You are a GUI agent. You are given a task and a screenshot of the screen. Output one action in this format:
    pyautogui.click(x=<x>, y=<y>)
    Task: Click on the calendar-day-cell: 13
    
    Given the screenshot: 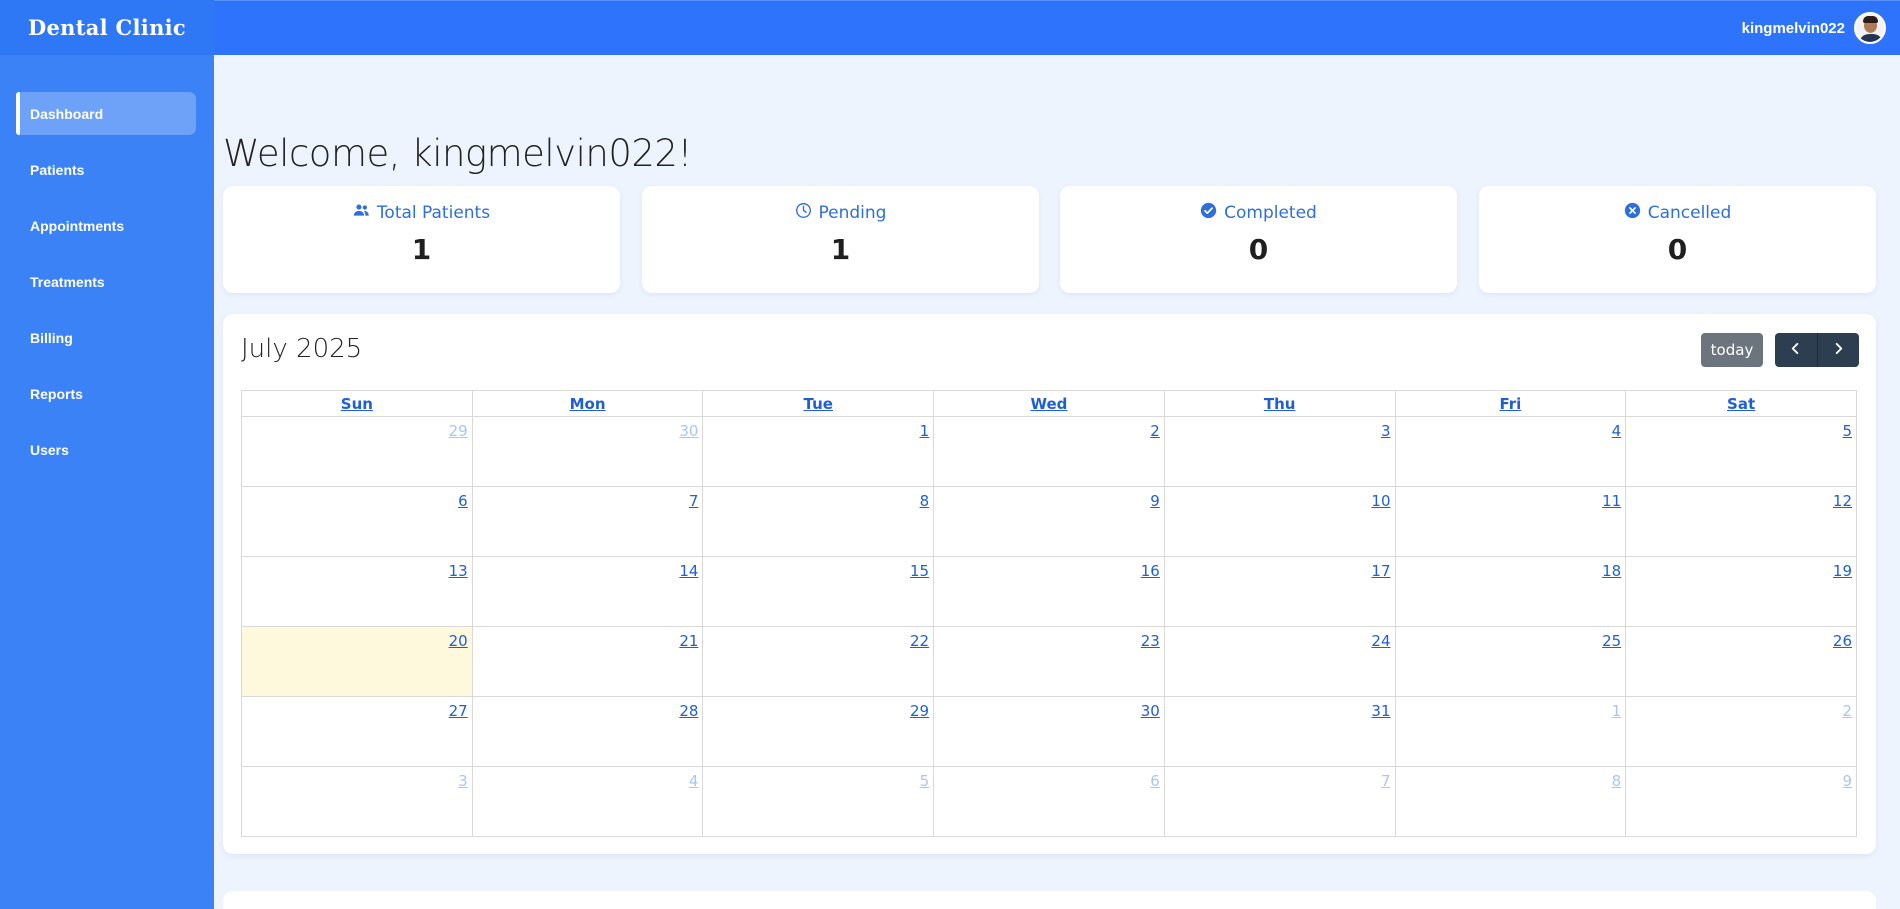 What is the action you would take?
    pyautogui.click(x=357, y=591)
    